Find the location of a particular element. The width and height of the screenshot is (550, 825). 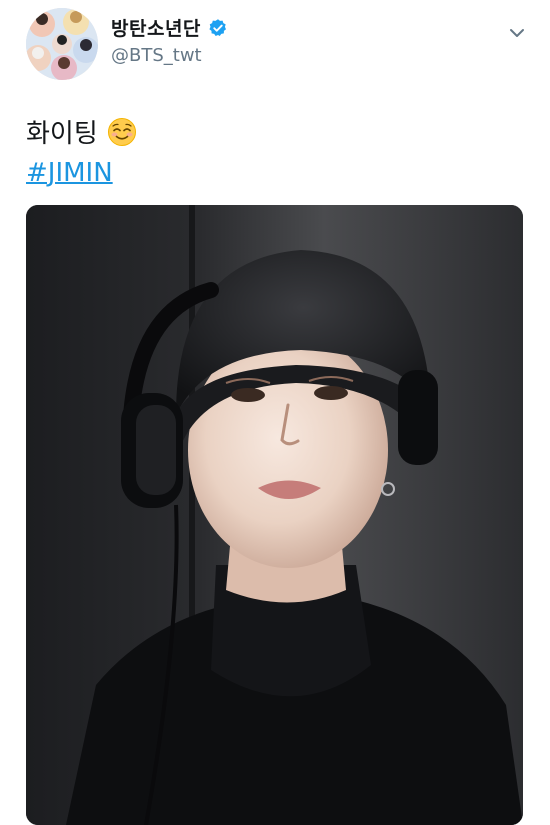

relieved-smiling-face-icon is located at coordinates (122, 132).